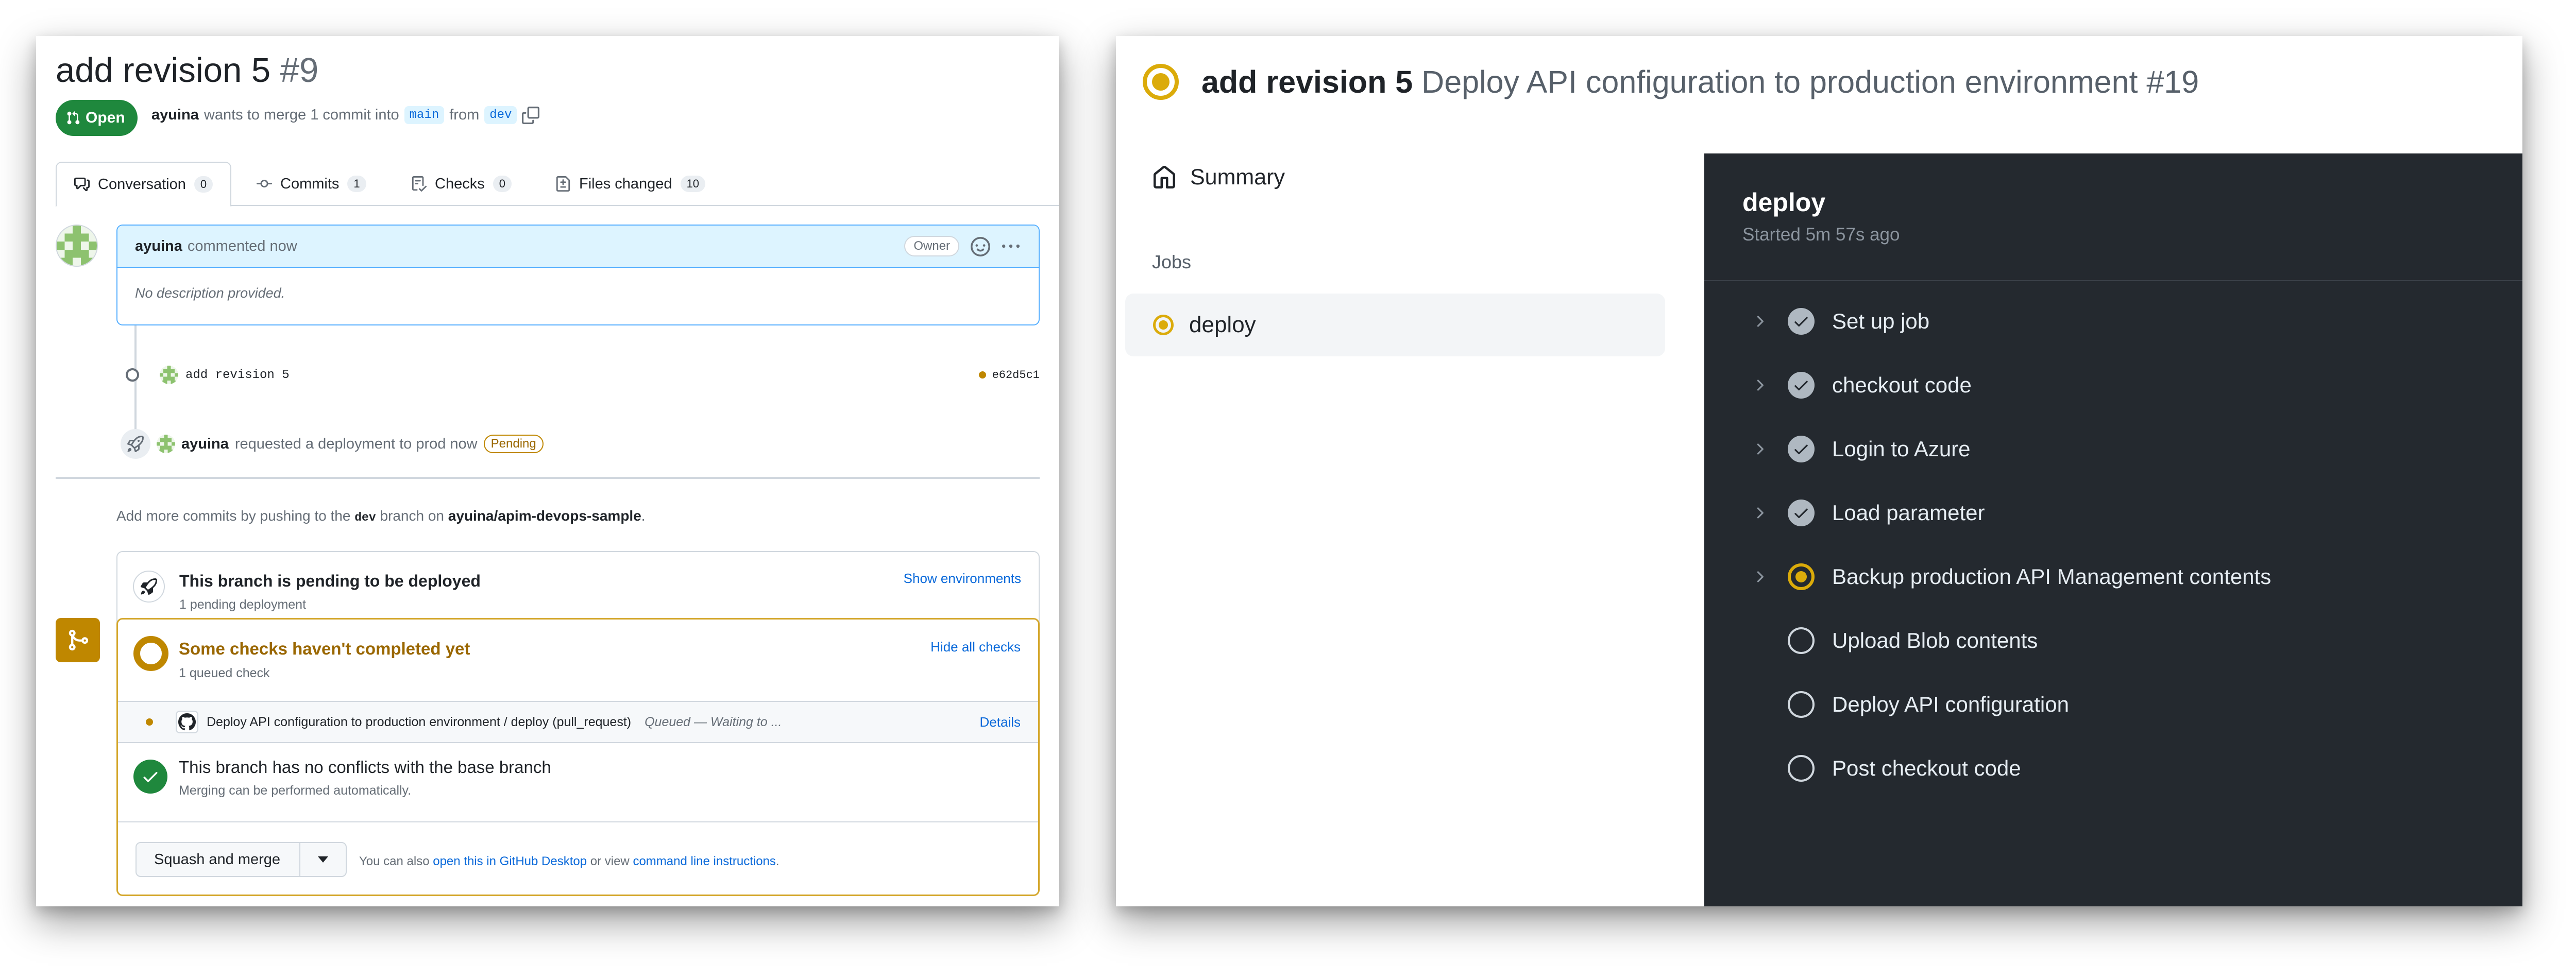 The width and height of the screenshot is (2576, 980). I want to click on pr-title: add revision 5 #9, so click(187, 70).